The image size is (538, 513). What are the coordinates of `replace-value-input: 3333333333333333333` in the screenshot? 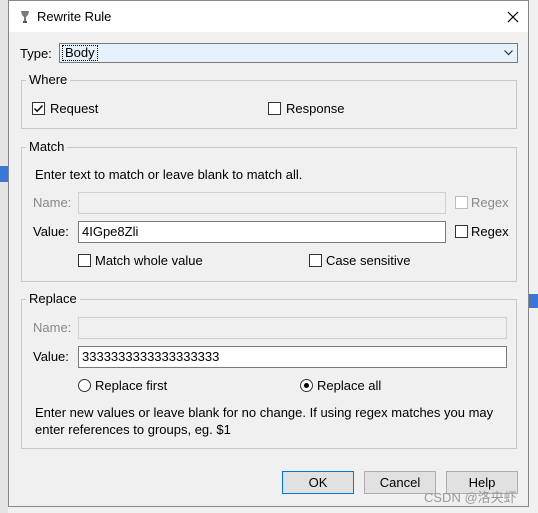 It's located at (292, 357).